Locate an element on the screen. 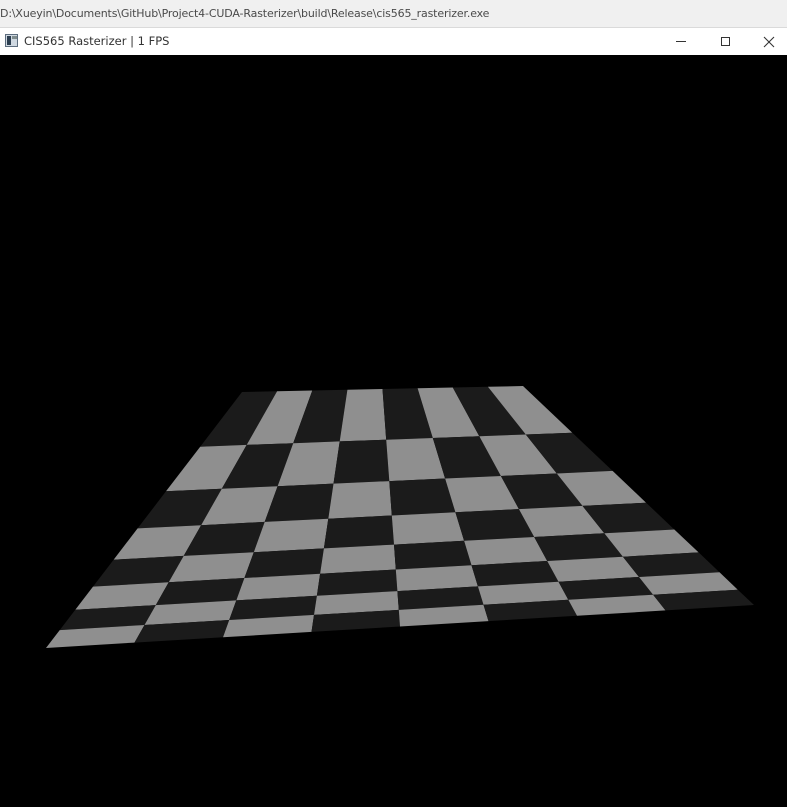 The image size is (787, 807). minimize-button is located at coordinates (681, 41).